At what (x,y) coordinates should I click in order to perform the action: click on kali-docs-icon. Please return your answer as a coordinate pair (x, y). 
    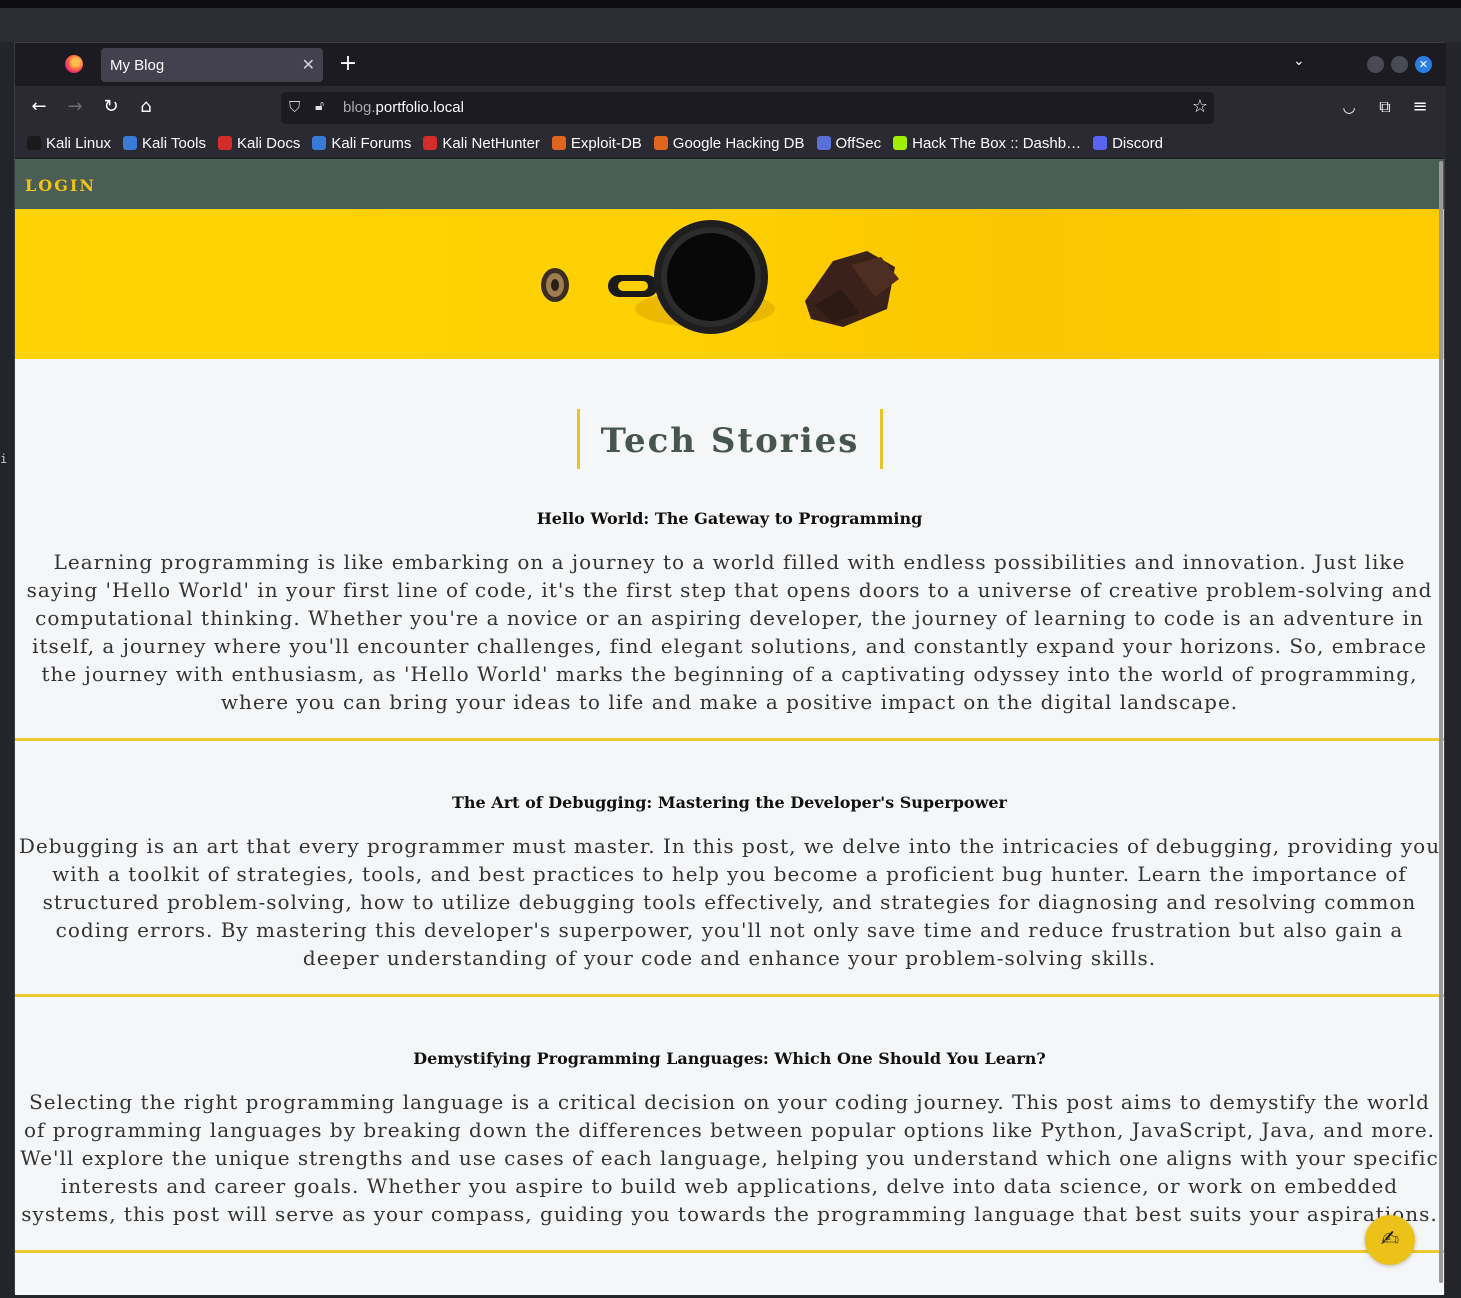
    Looking at the image, I should click on (224, 143).